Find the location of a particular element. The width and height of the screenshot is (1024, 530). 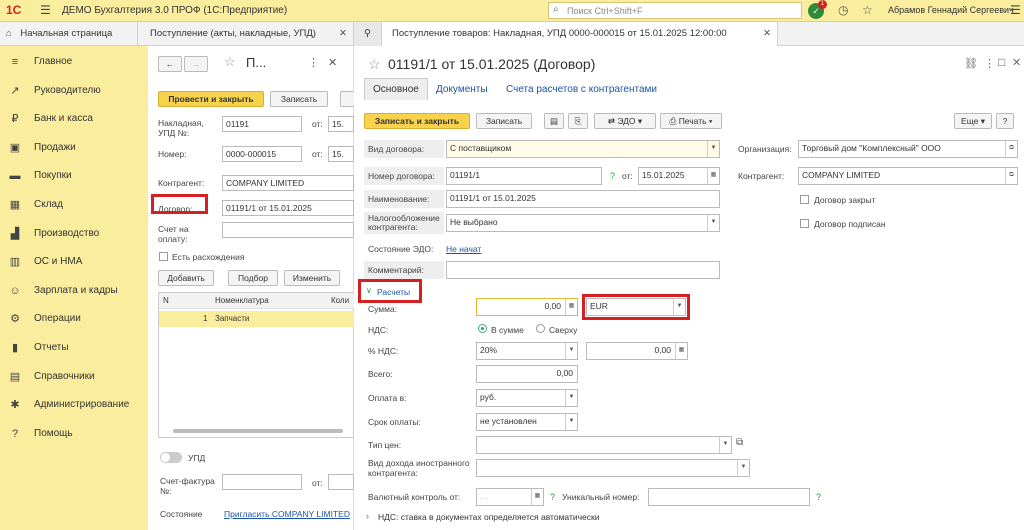

contract-label-highlight is located at coordinates (179, 204).